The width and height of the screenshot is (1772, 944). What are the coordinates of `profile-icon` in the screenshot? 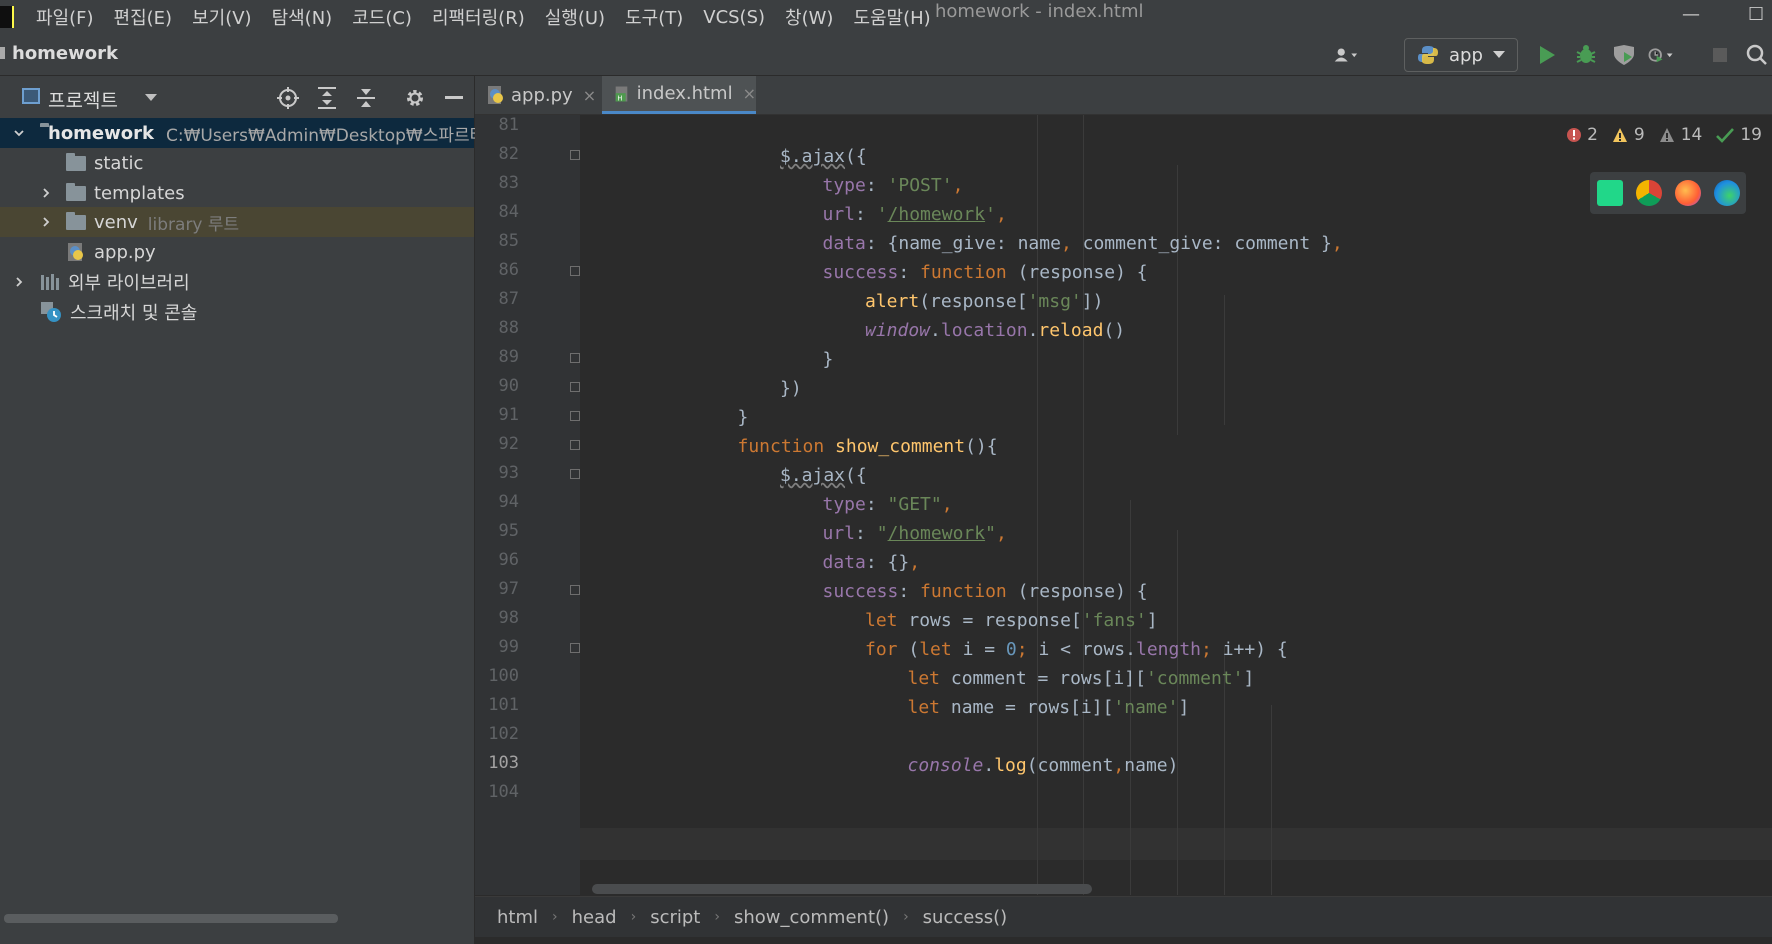 It's located at (1661, 55).